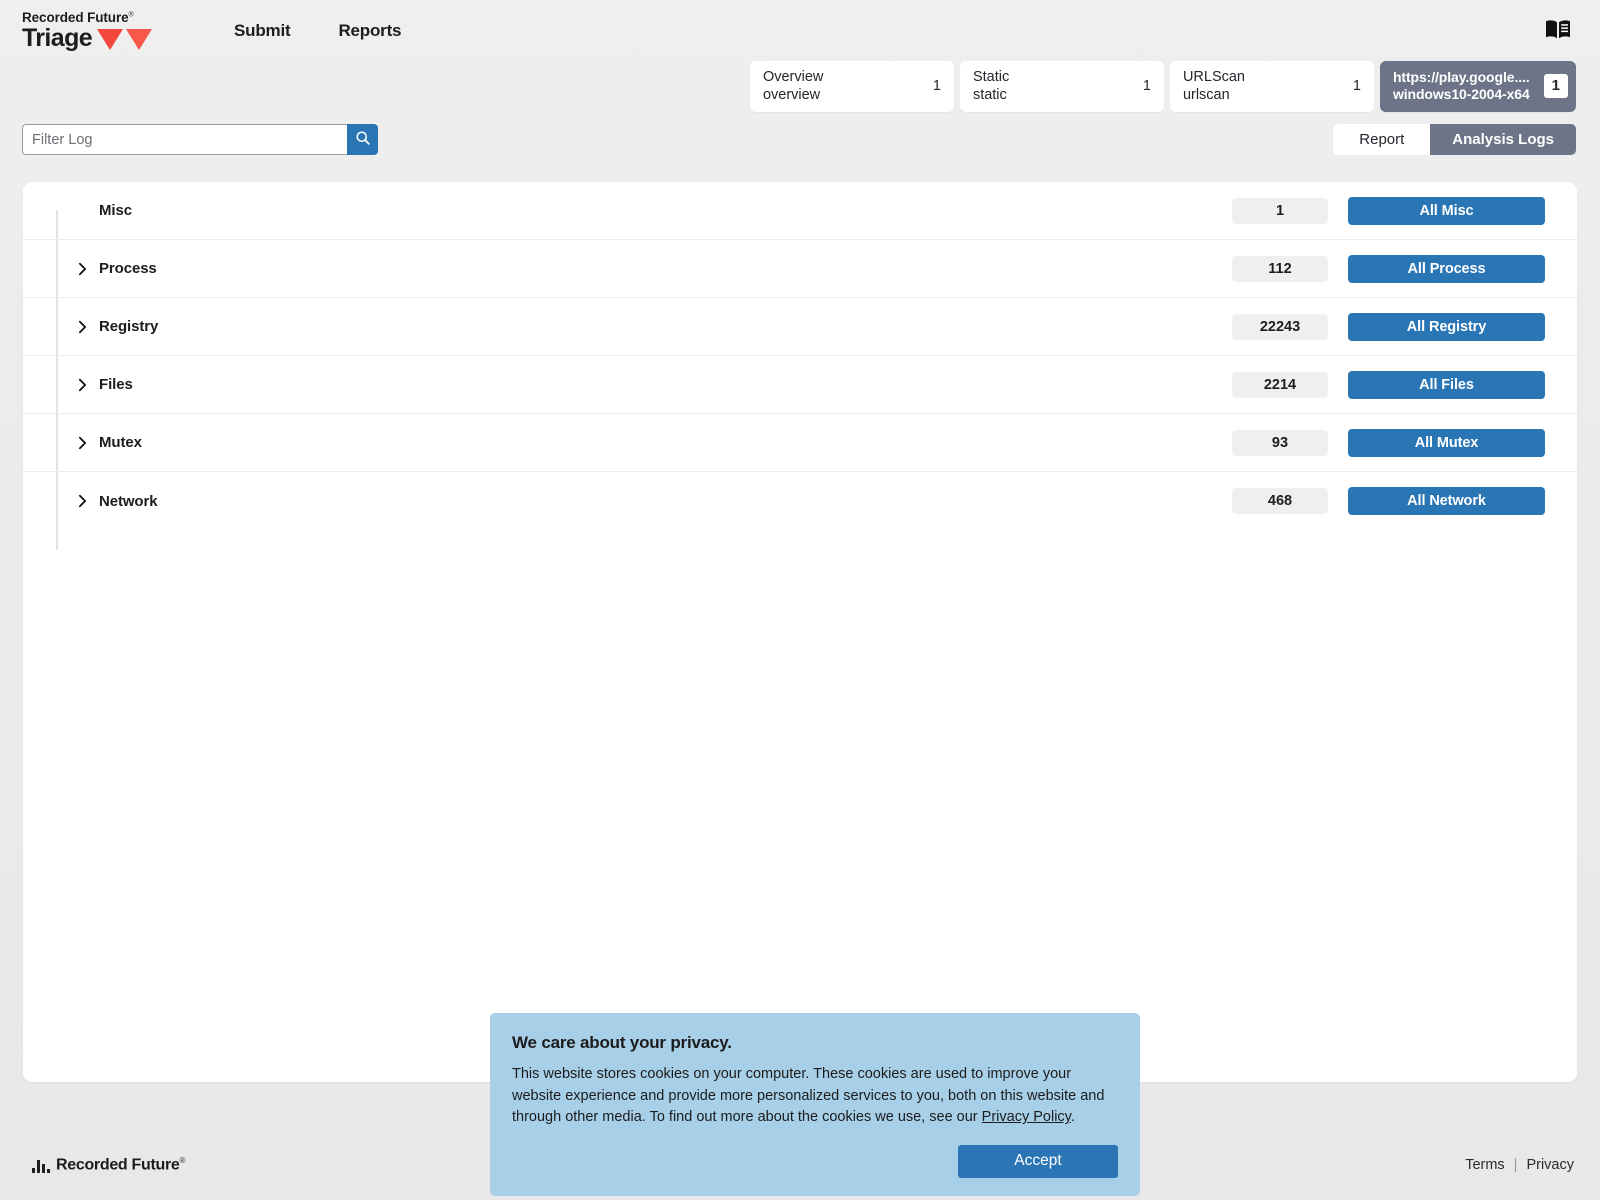 The height and width of the screenshot is (1200, 1600). Describe the element at coordinates (1280, 384) in the screenshot. I see `log-section-count-files: 2214` at that location.